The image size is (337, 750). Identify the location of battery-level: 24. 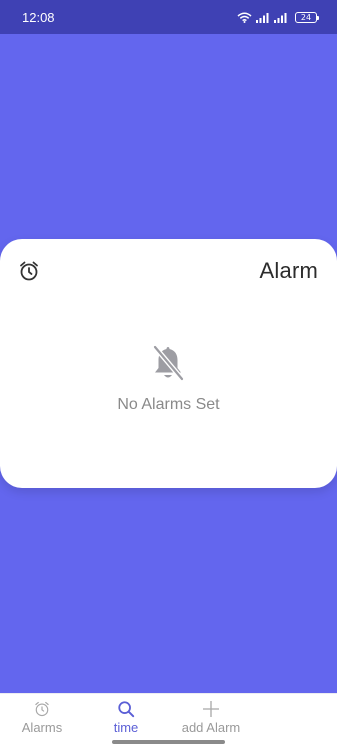
(306, 17).